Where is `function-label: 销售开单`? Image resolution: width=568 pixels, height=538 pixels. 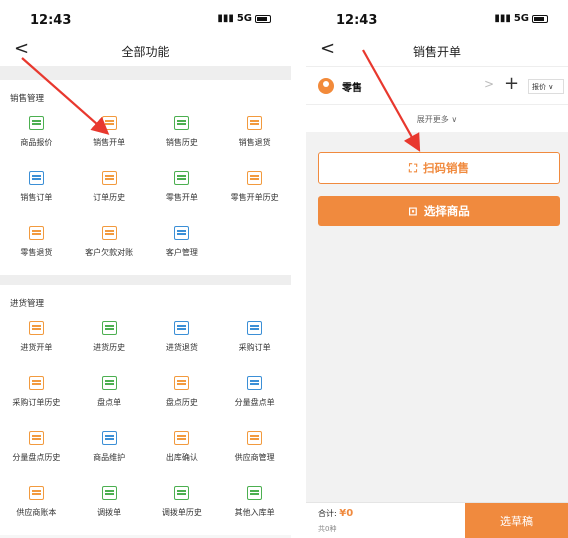 function-label: 销售开单 is located at coordinates (109, 142).